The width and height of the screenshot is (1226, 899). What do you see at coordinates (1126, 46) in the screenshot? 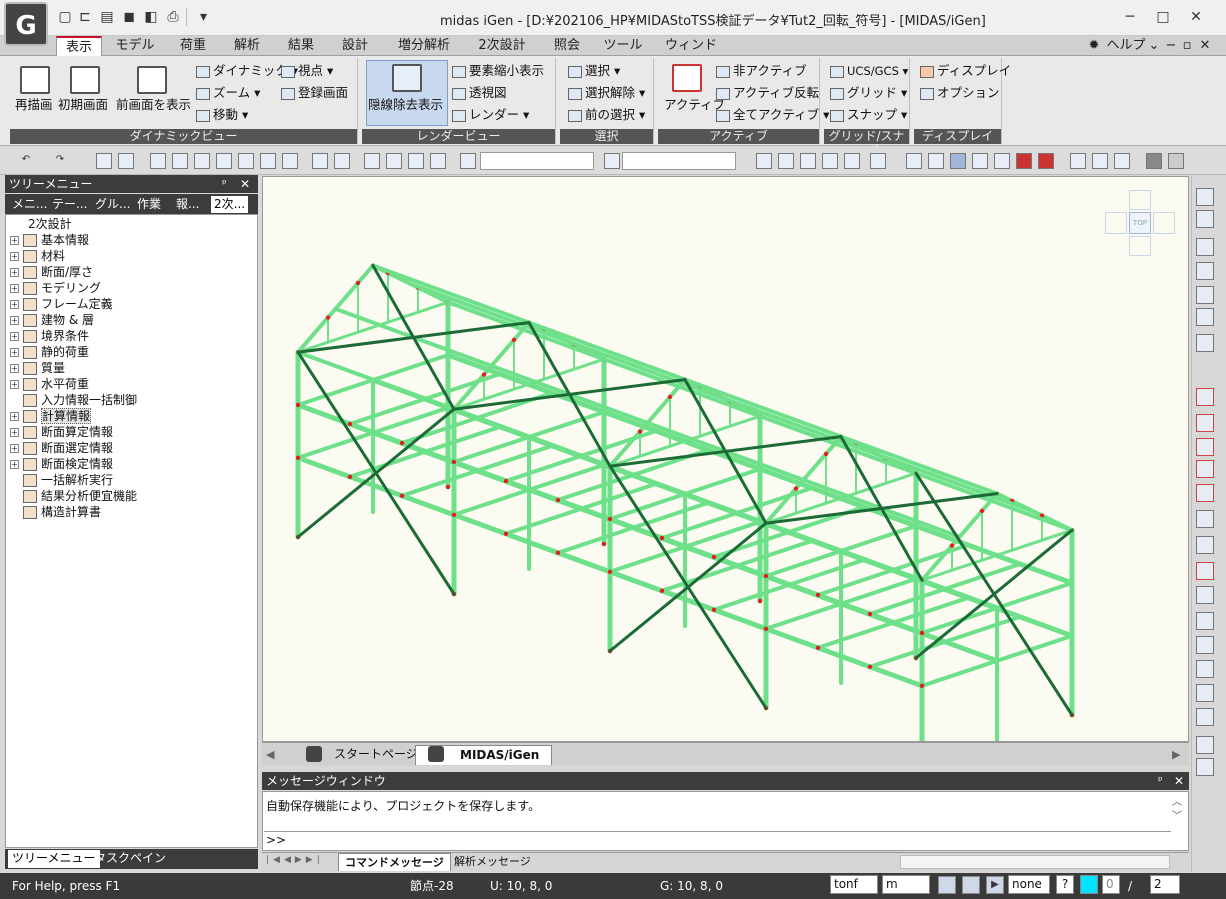
I see `help-menu: ヘルプ` at bounding box center [1126, 46].